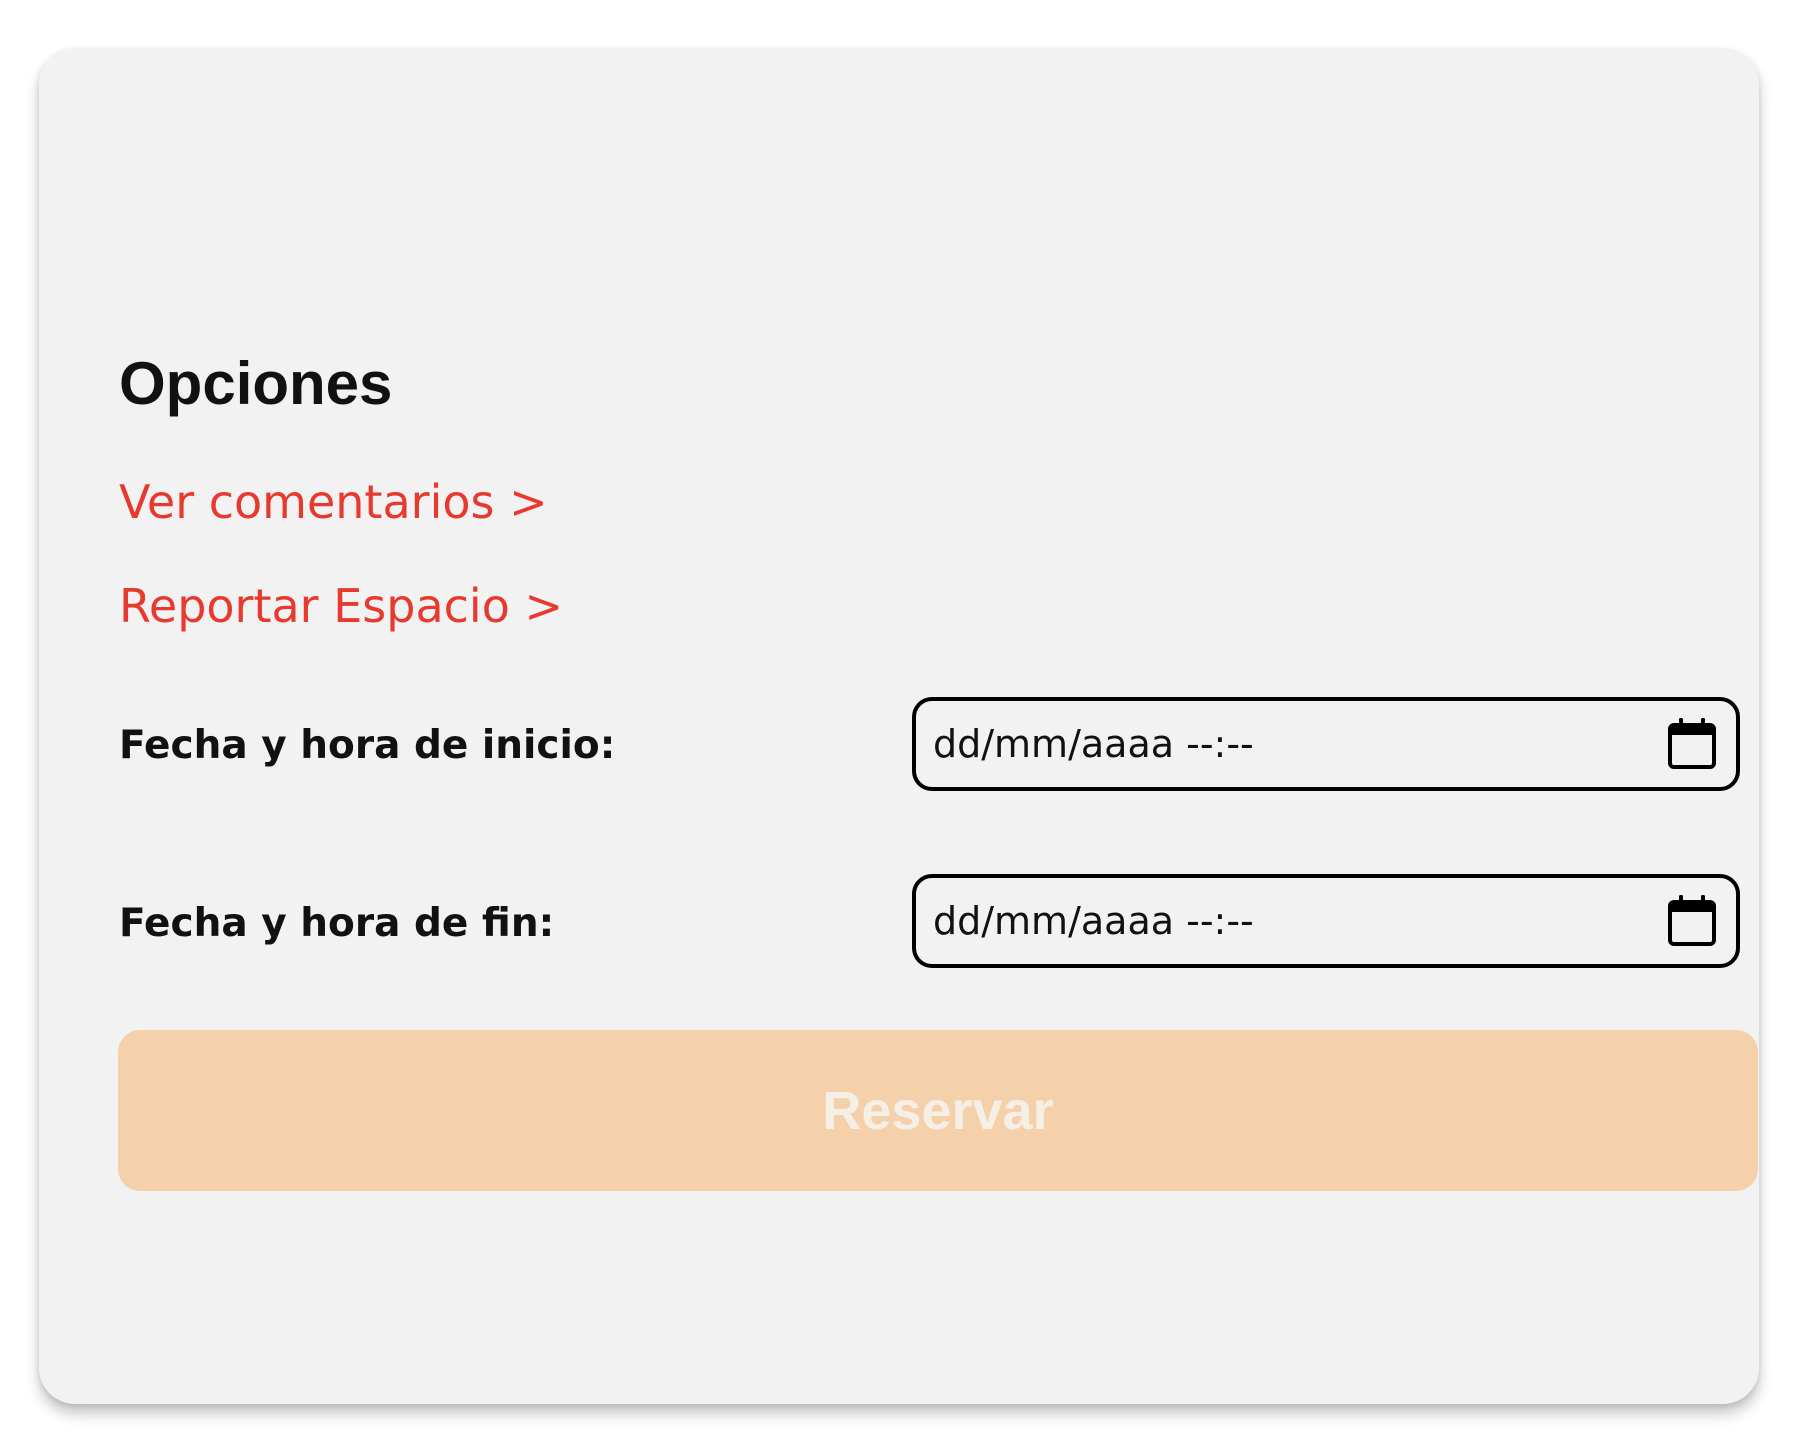 Image resolution: width=1809 pixels, height=1433 pixels. I want to click on start-datetime-input: dd/mm/aaaa --:--, so click(1326, 744).